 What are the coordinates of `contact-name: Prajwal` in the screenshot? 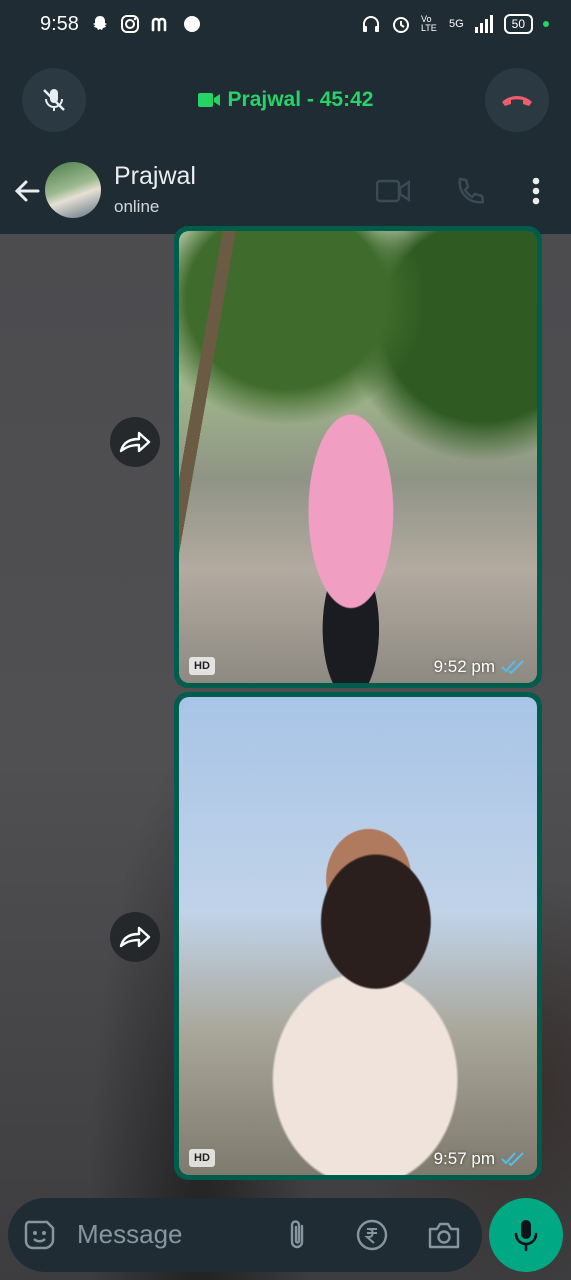 It's located at (155, 176).